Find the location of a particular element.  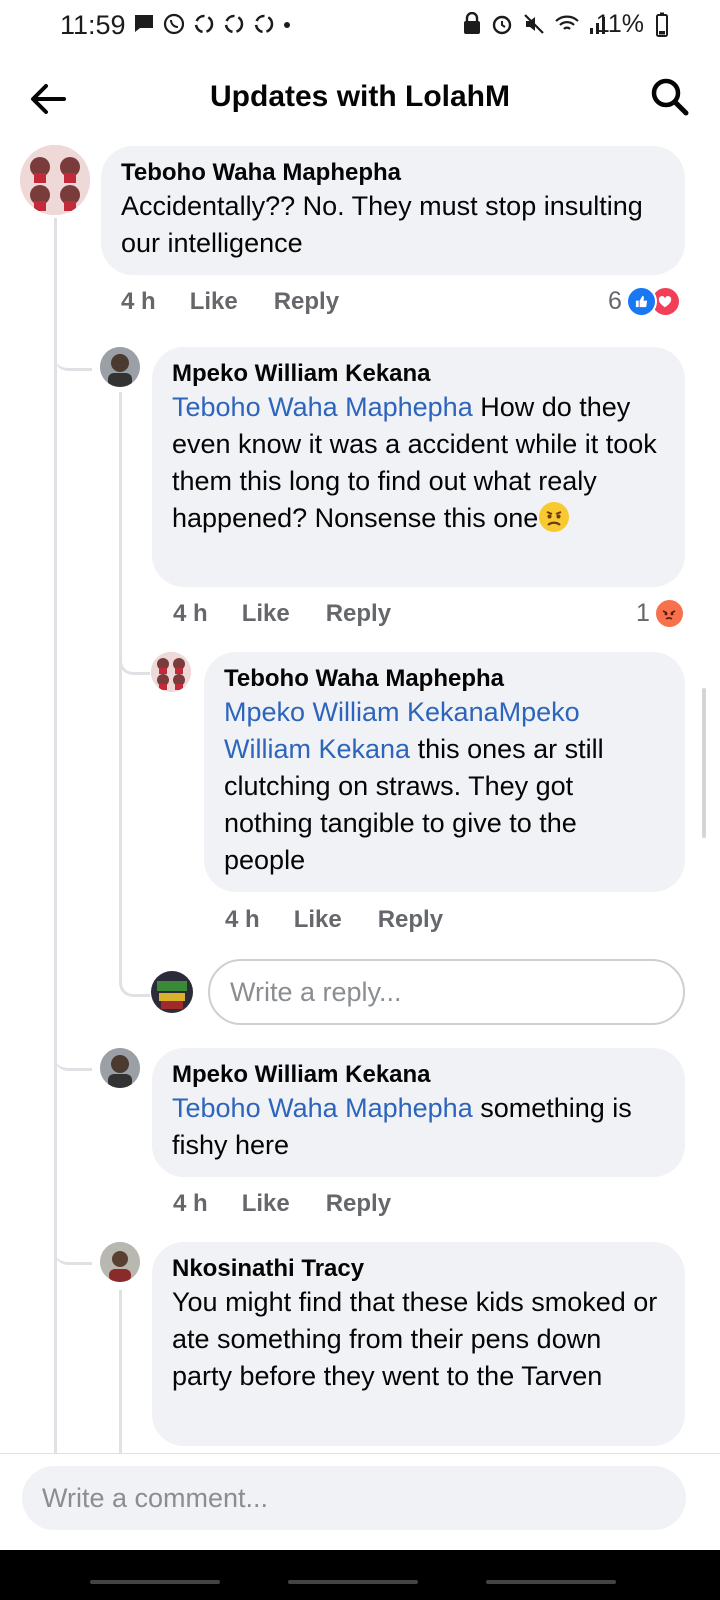

system-nav-bar is located at coordinates (360, 1575).